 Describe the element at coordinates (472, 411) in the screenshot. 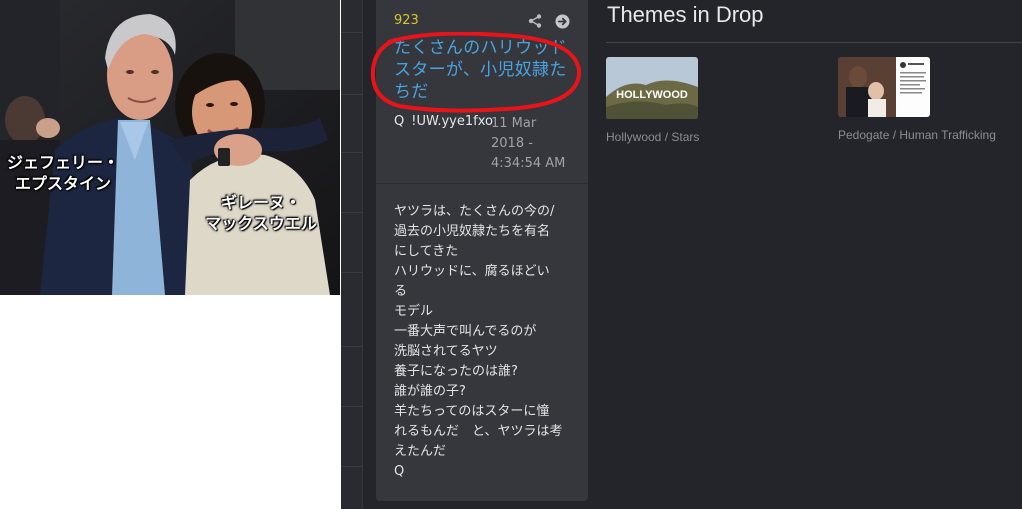

I see `body-line: 羊たちってのはスターに憧` at that location.